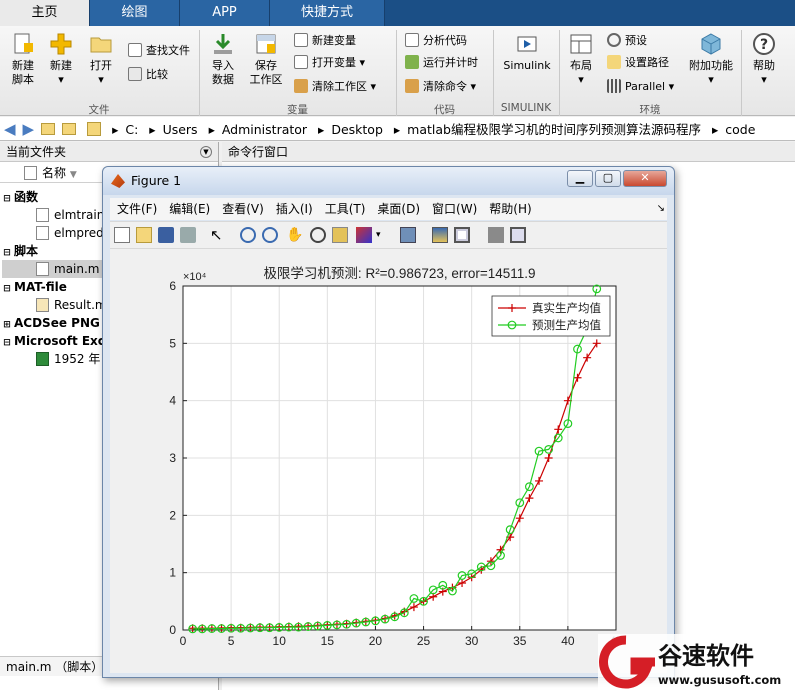 This screenshot has height=690, width=795. I want to click on import-data-button: 导入 数据, so click(223, 59).